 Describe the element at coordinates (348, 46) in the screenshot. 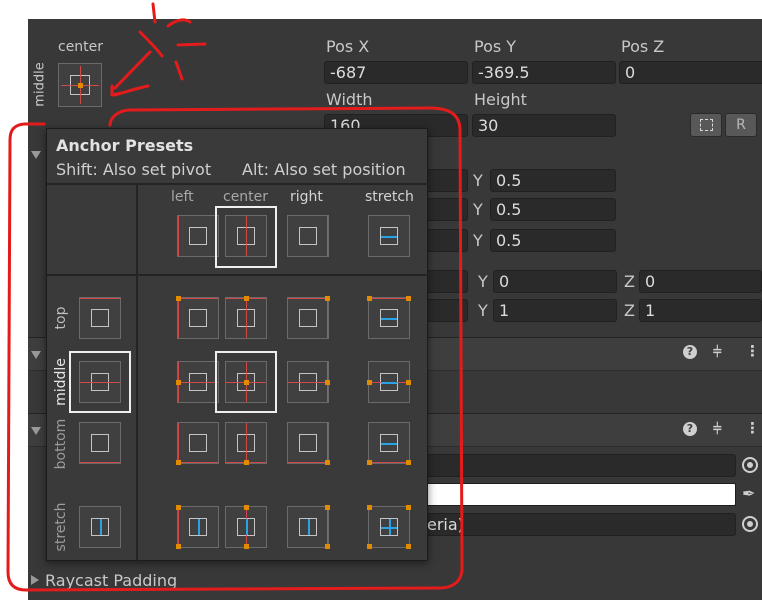

I see `pos-x-label: Pos X` at that location.